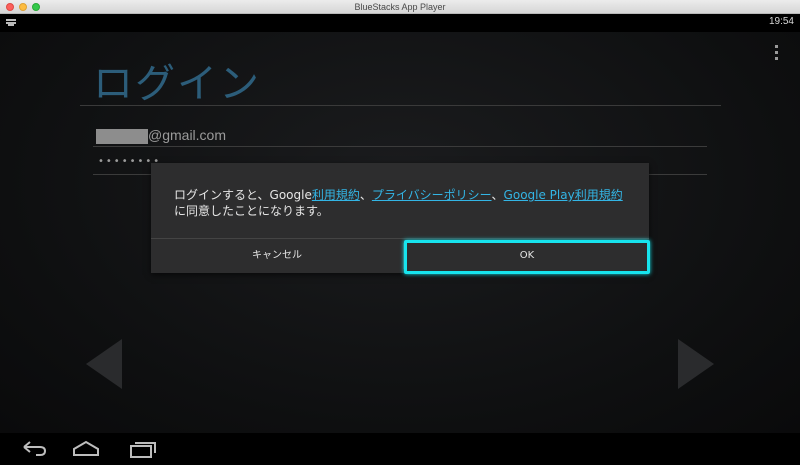 Image resolution: width=800 pixels, height=465 pixels. I want to click on home-icon, so click(86, 449).